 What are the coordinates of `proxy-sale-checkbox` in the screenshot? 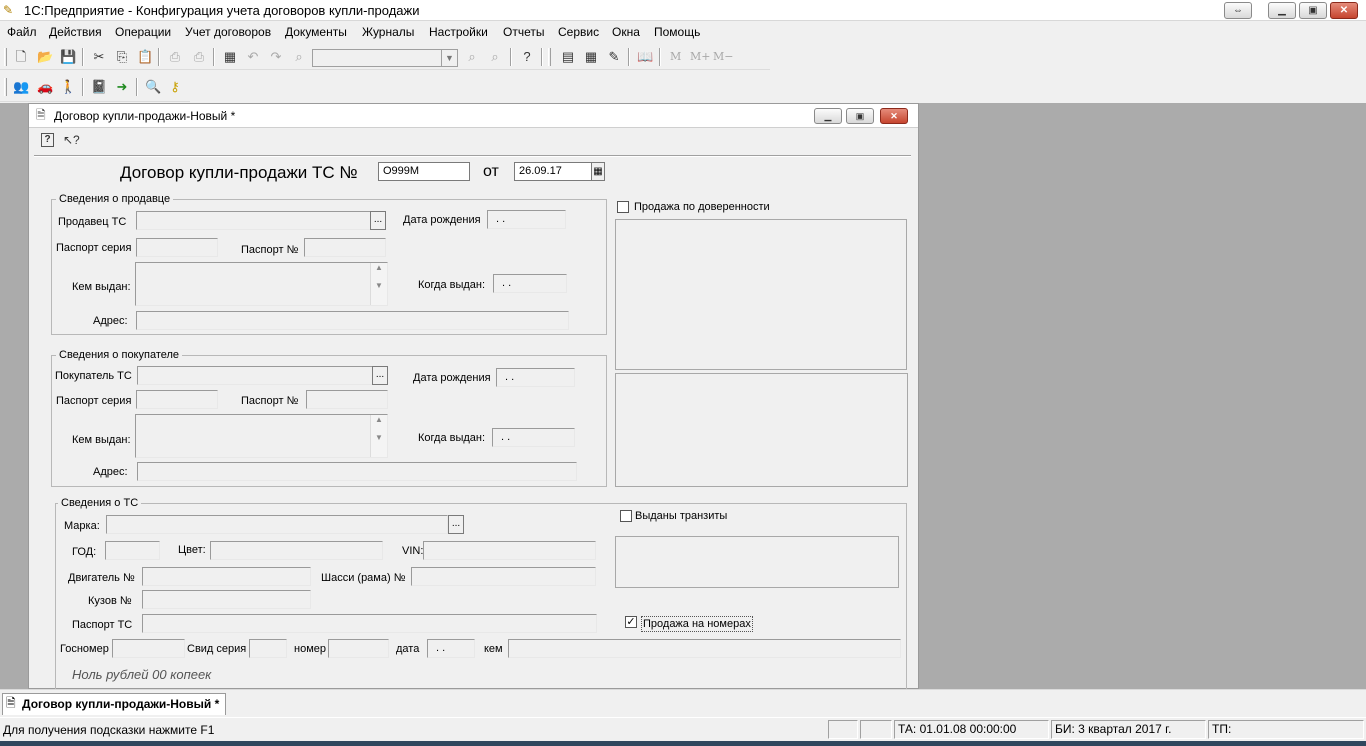 It's located at (623, 207).